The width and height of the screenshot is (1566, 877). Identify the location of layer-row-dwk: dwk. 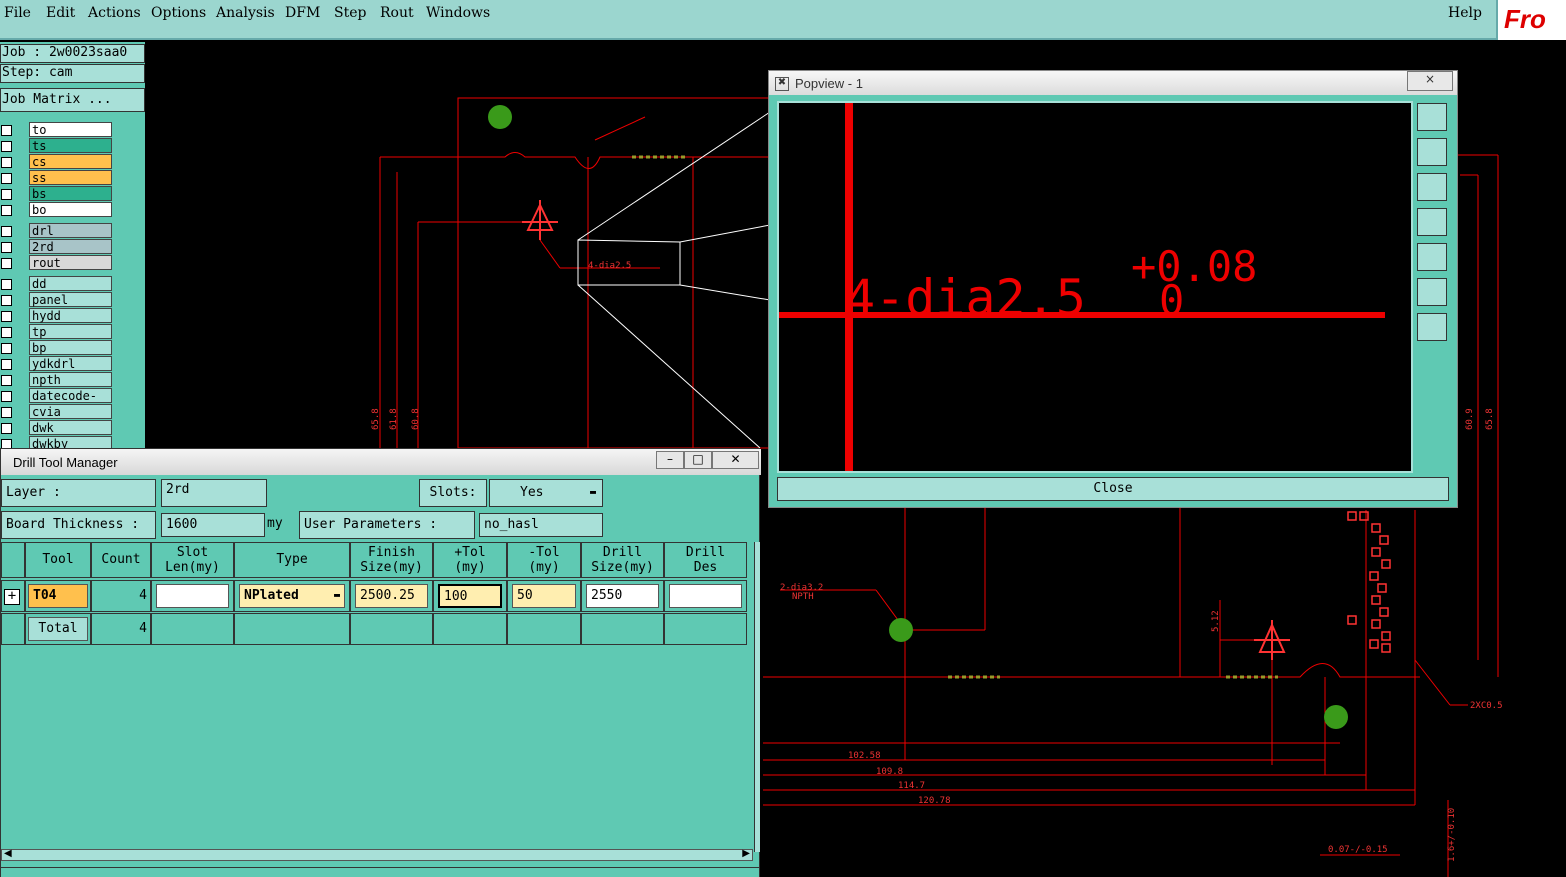
(56, 427).